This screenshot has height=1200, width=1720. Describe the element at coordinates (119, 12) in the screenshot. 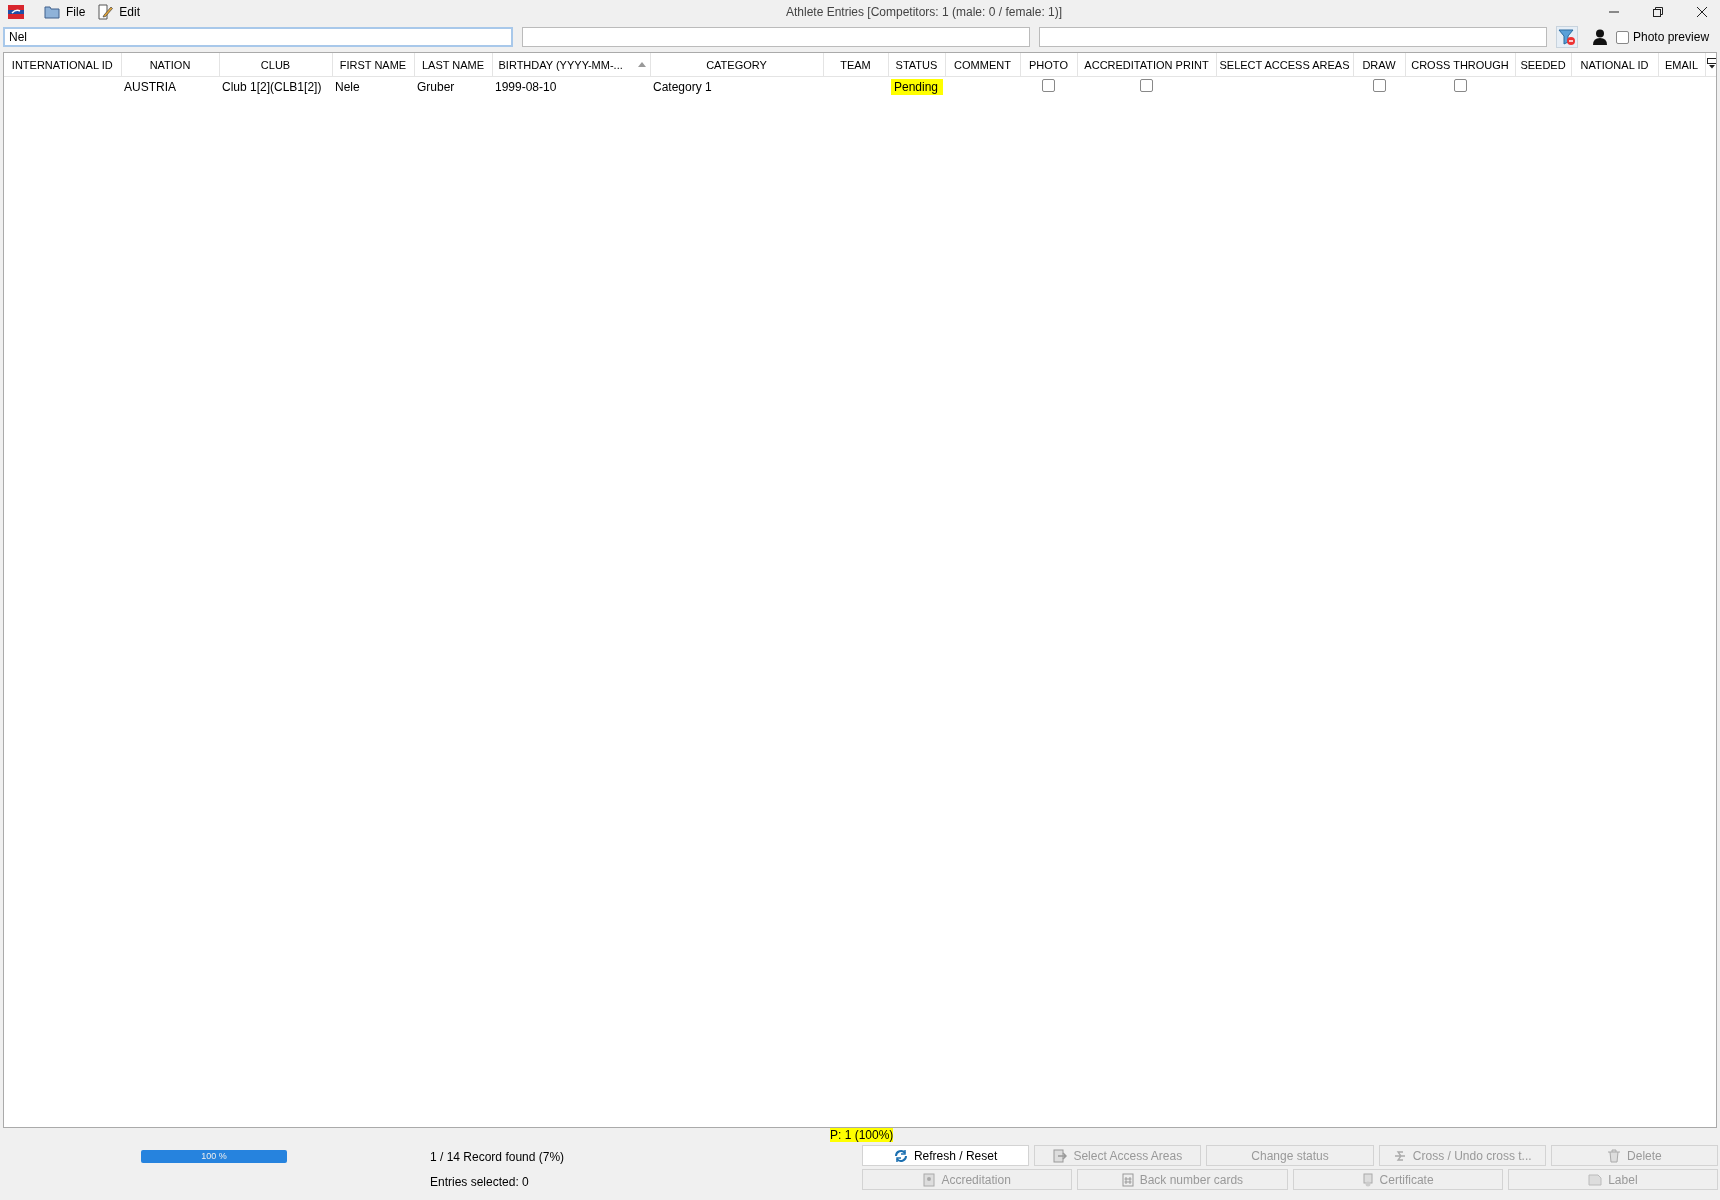

I see `menu-item: Edit` at that location.